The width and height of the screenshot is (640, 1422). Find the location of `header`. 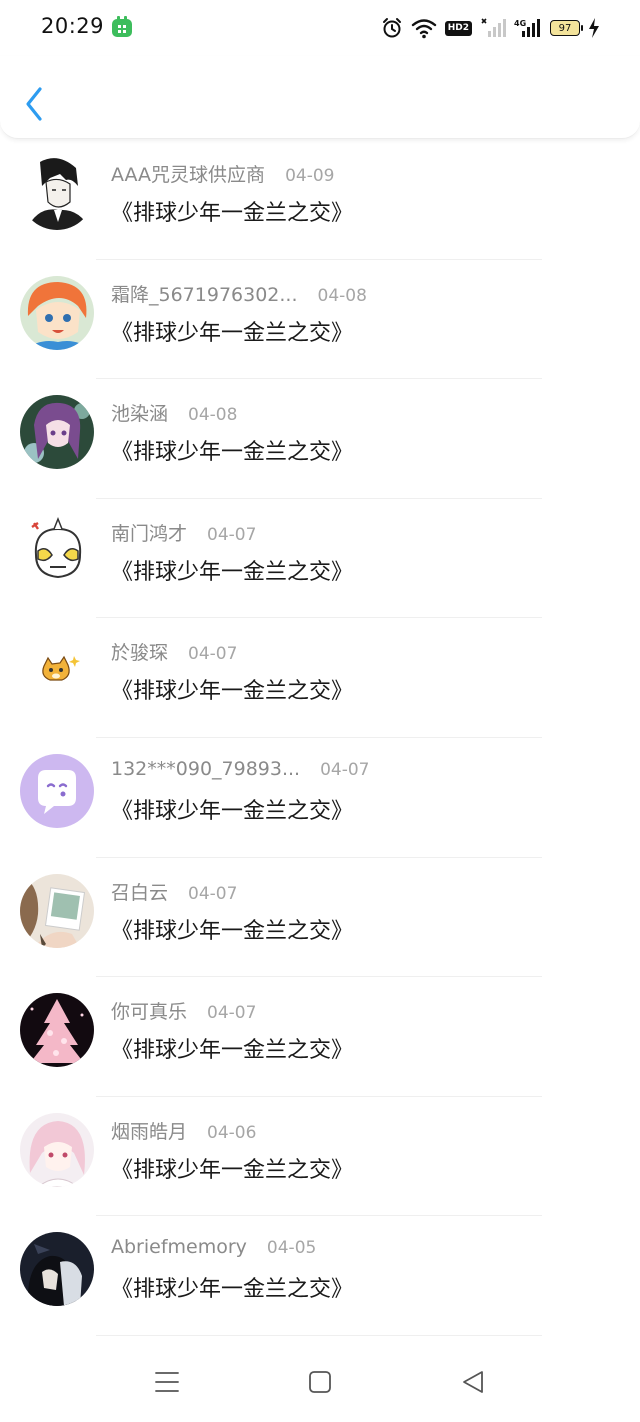

header is located at coordinates (320, 97).